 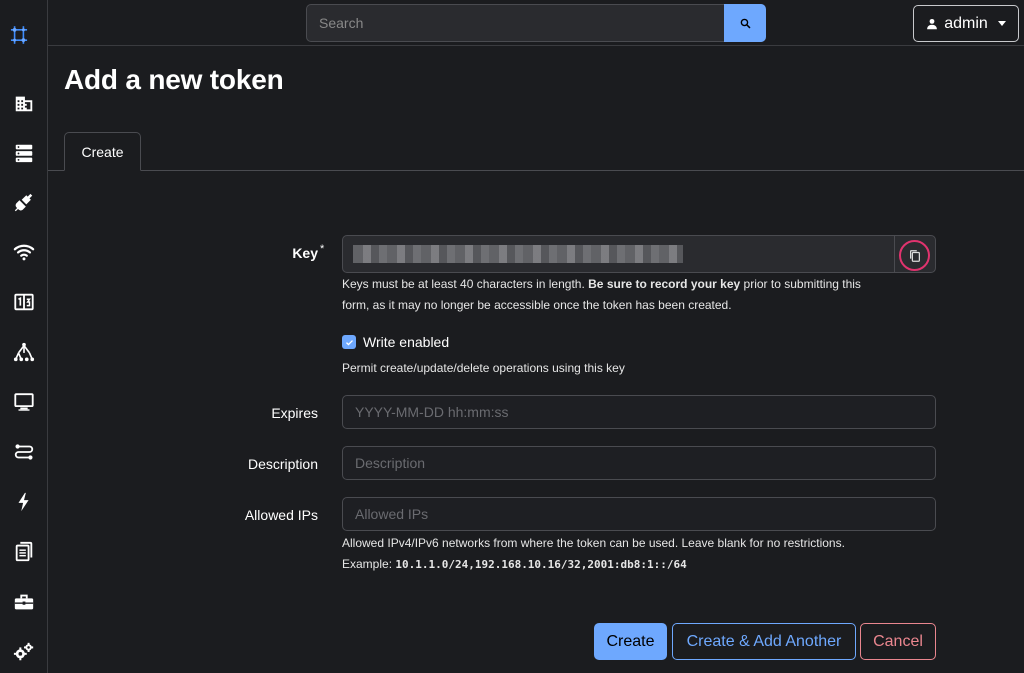 I want to click on create-and-add-another-button: Create & Add Another, so click(x=764, y=641).